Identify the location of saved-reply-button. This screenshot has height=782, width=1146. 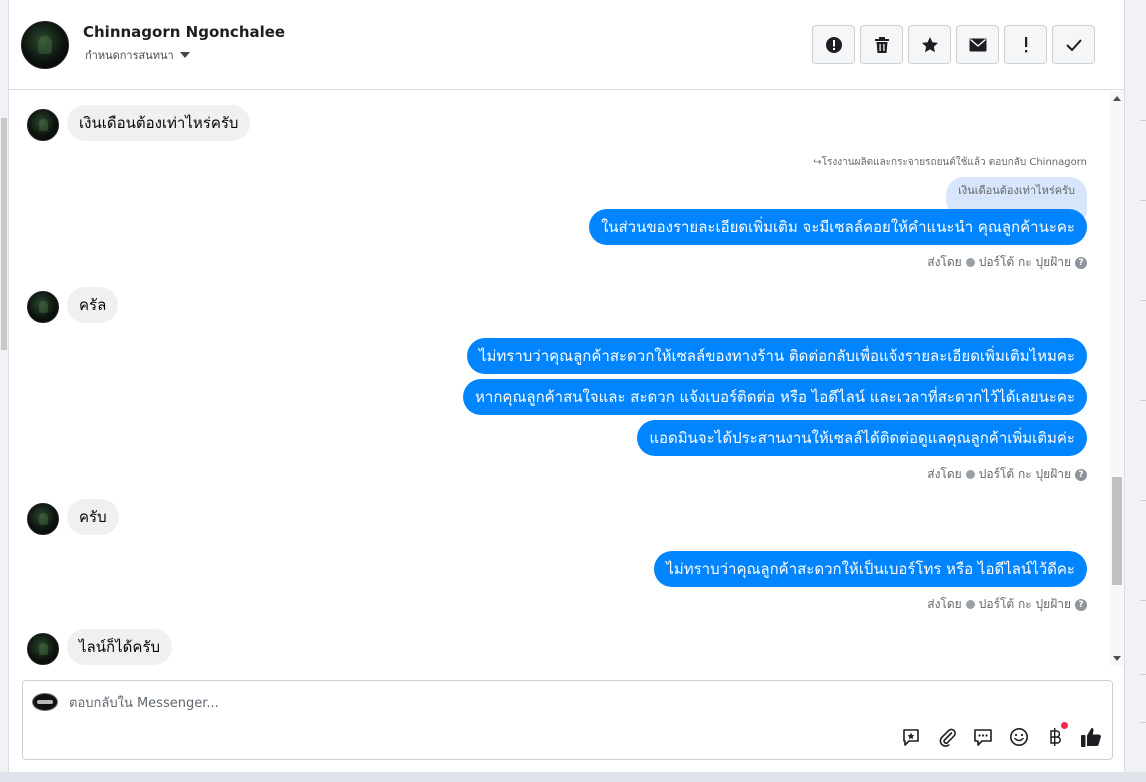
(911, 737).